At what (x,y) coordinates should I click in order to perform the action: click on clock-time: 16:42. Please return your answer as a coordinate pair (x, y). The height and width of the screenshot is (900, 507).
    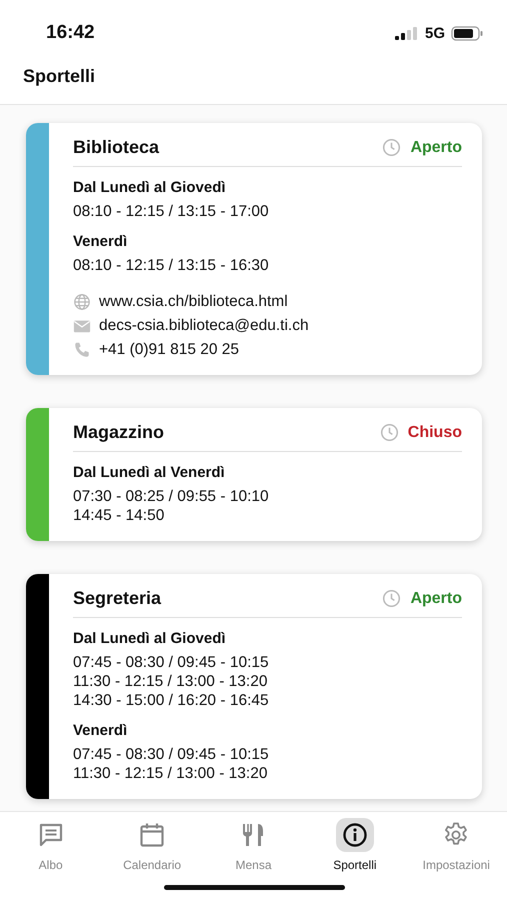
    Looking at the image, I should click on (70, 33).